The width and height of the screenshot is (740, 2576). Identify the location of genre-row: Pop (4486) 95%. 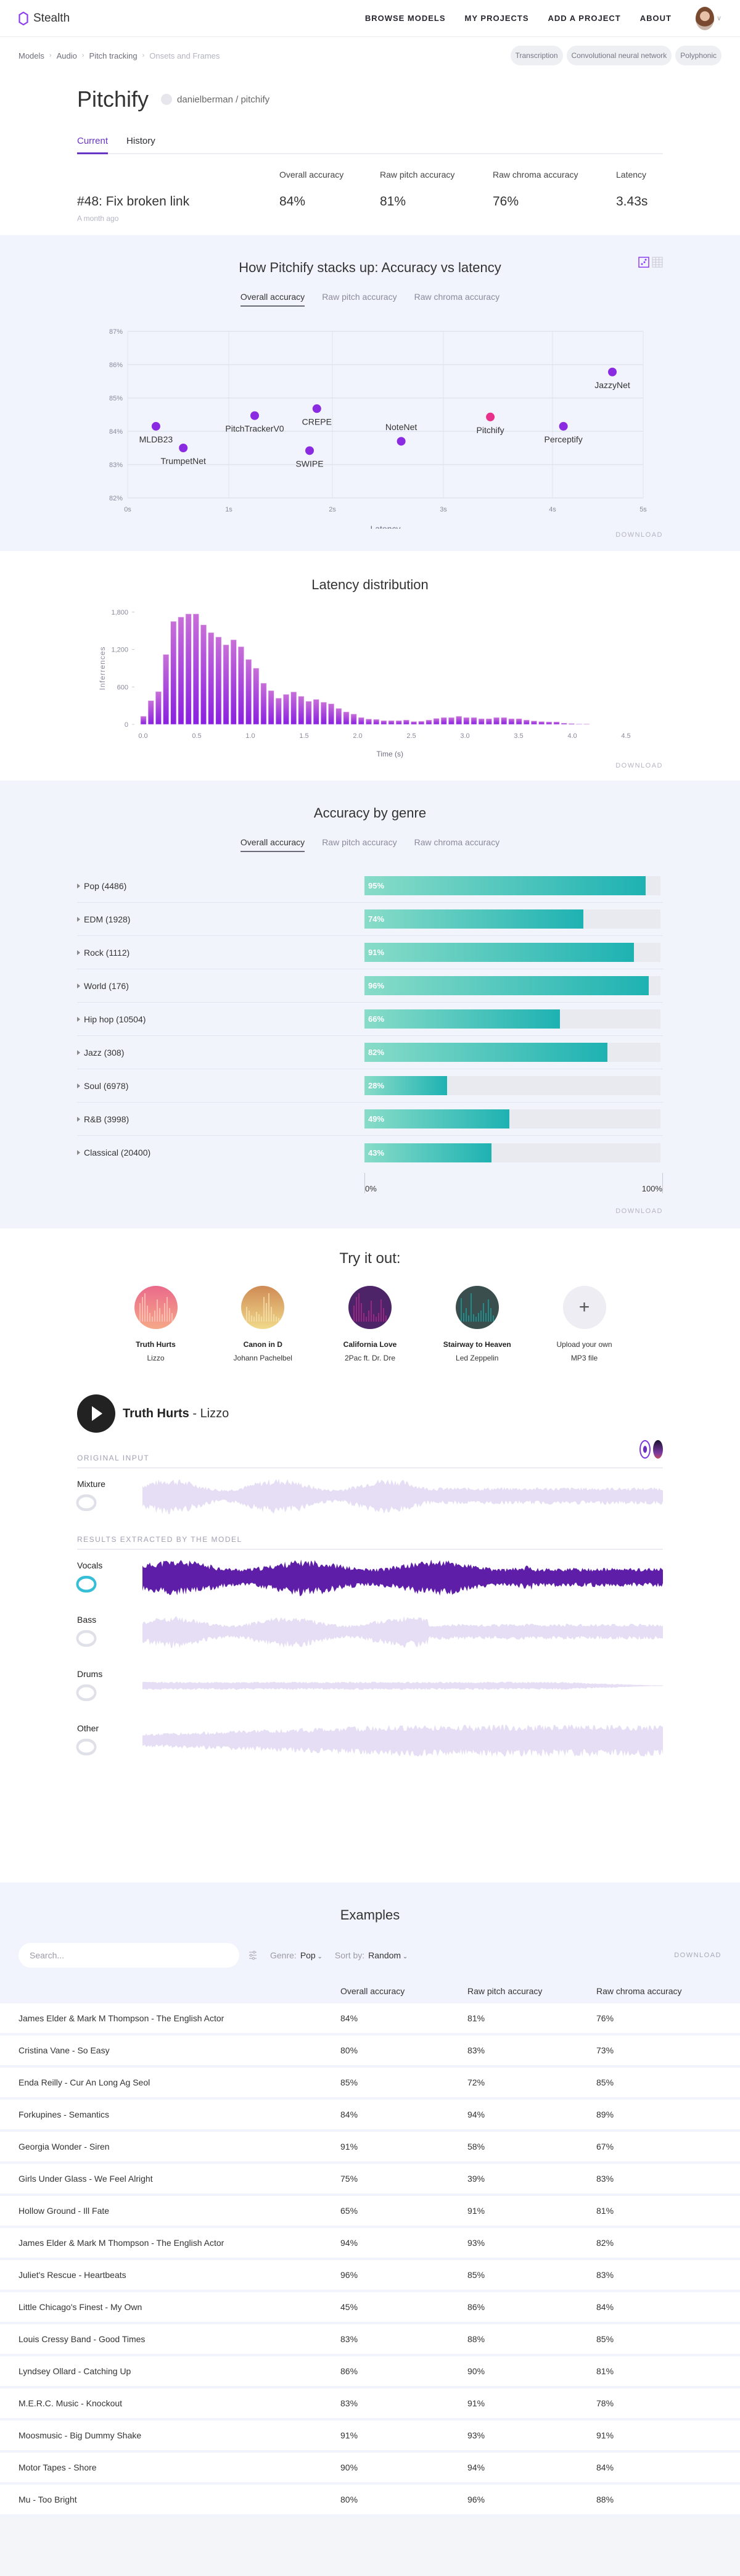
(370, 886).